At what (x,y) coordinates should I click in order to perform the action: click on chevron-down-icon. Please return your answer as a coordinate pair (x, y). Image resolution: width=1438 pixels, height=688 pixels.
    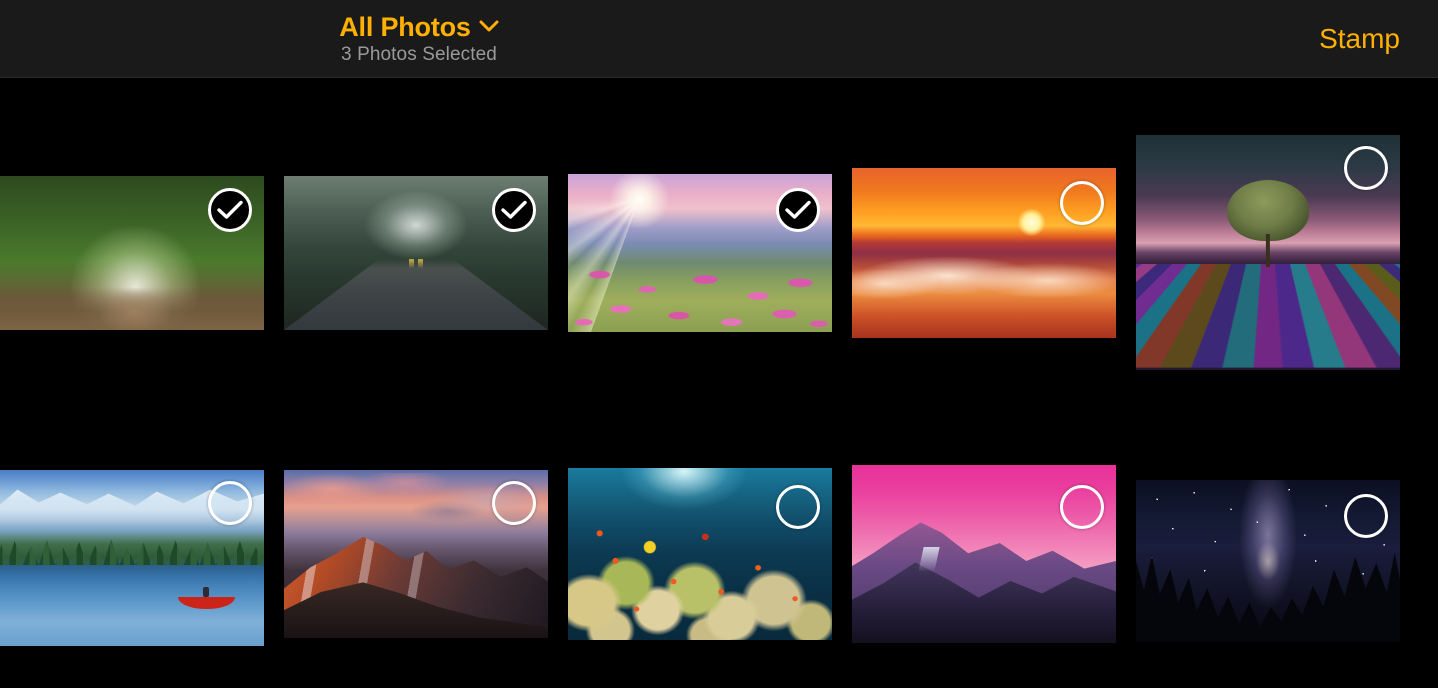
    Looking at the image, I should click on (489, 29).